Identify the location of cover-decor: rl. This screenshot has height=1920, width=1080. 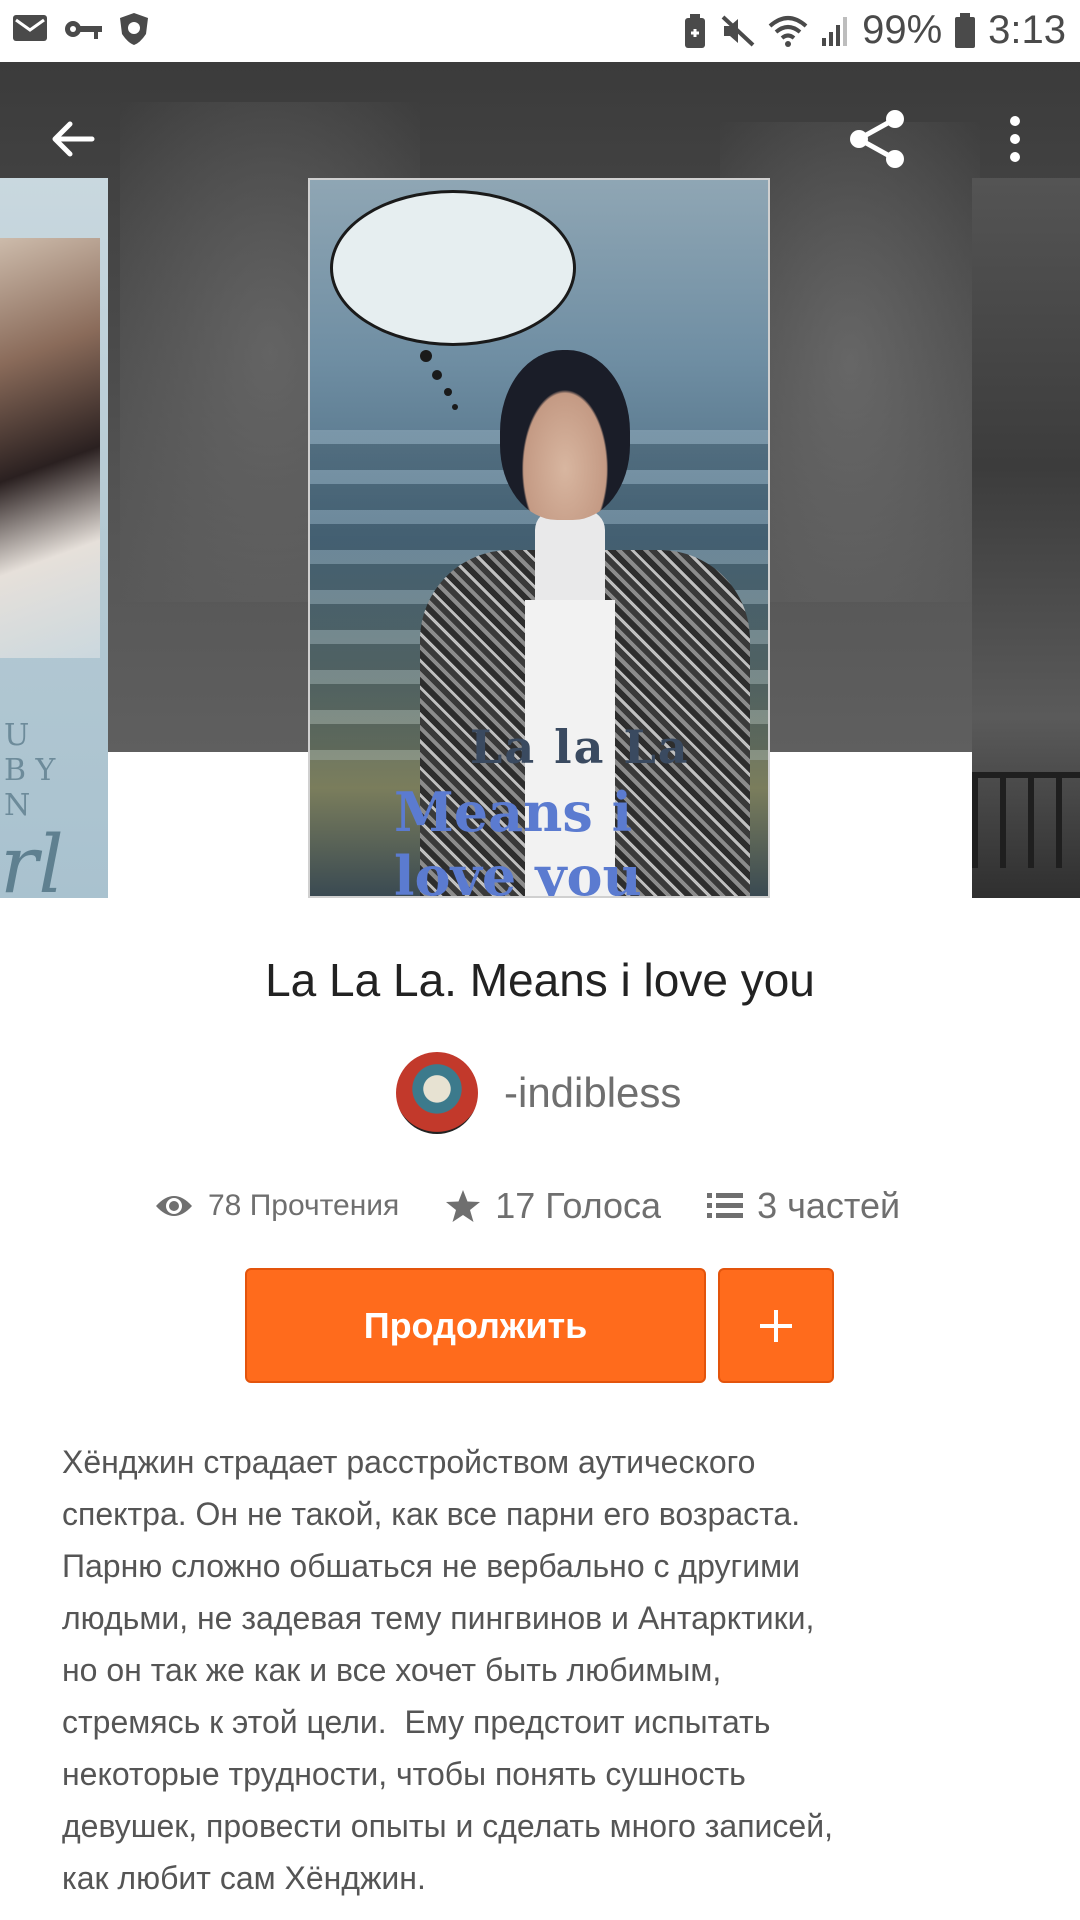
(32, 858).